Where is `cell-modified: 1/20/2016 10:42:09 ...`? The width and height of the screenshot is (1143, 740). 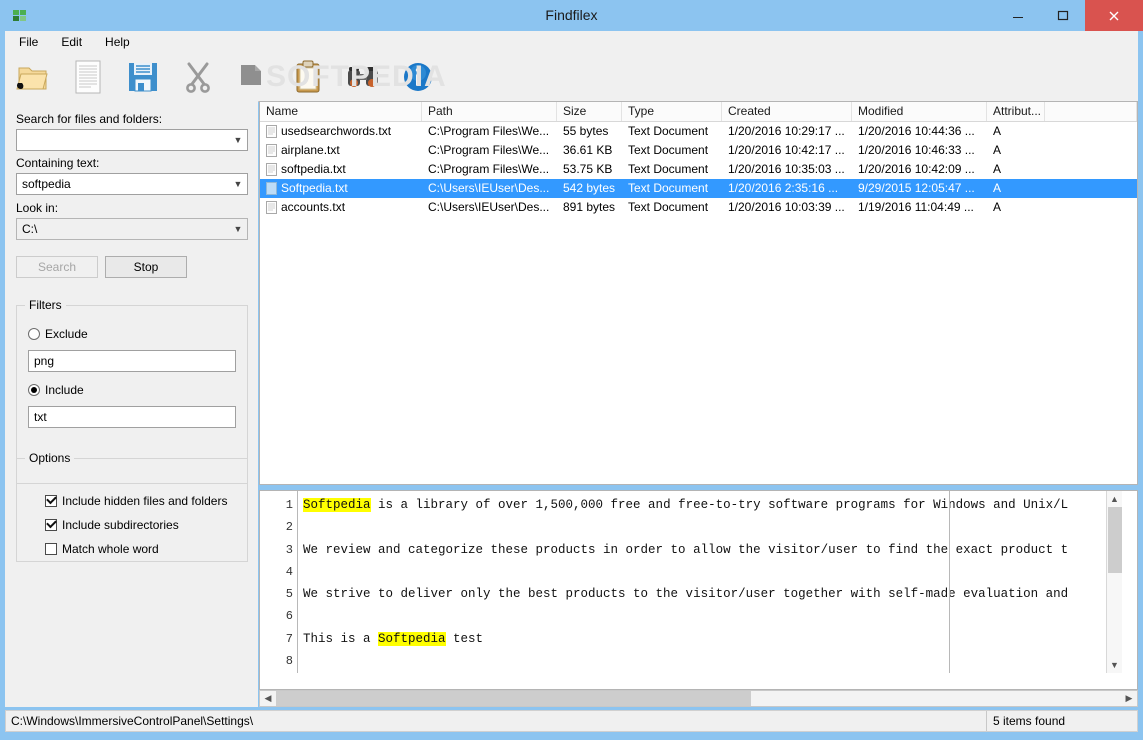 cell-modified: 1/20/2016 10:42:09 ... is located at coordinates (916, 169).